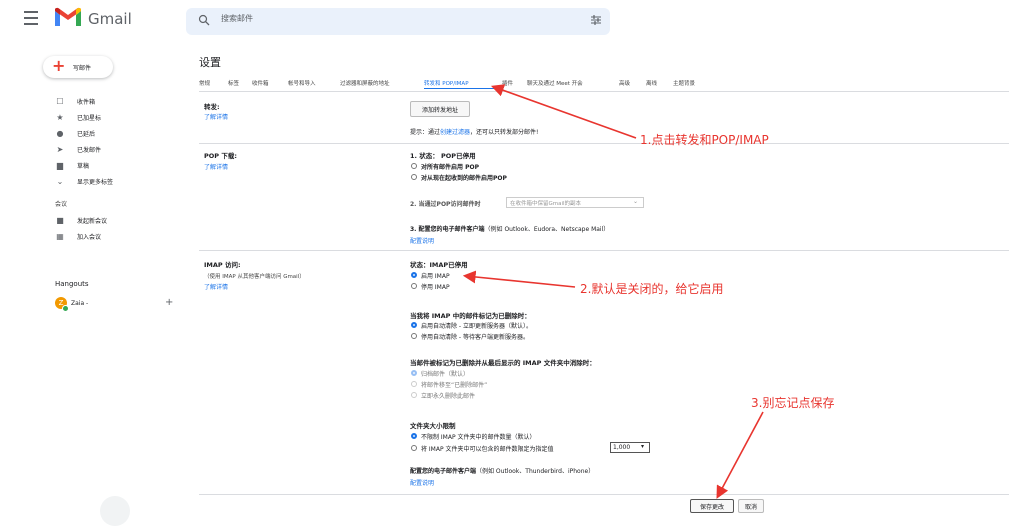 This screenshot has width=1024, height=526. I want to click on annotation-step-3: 3.别忘记点保存, so click(793, 403).